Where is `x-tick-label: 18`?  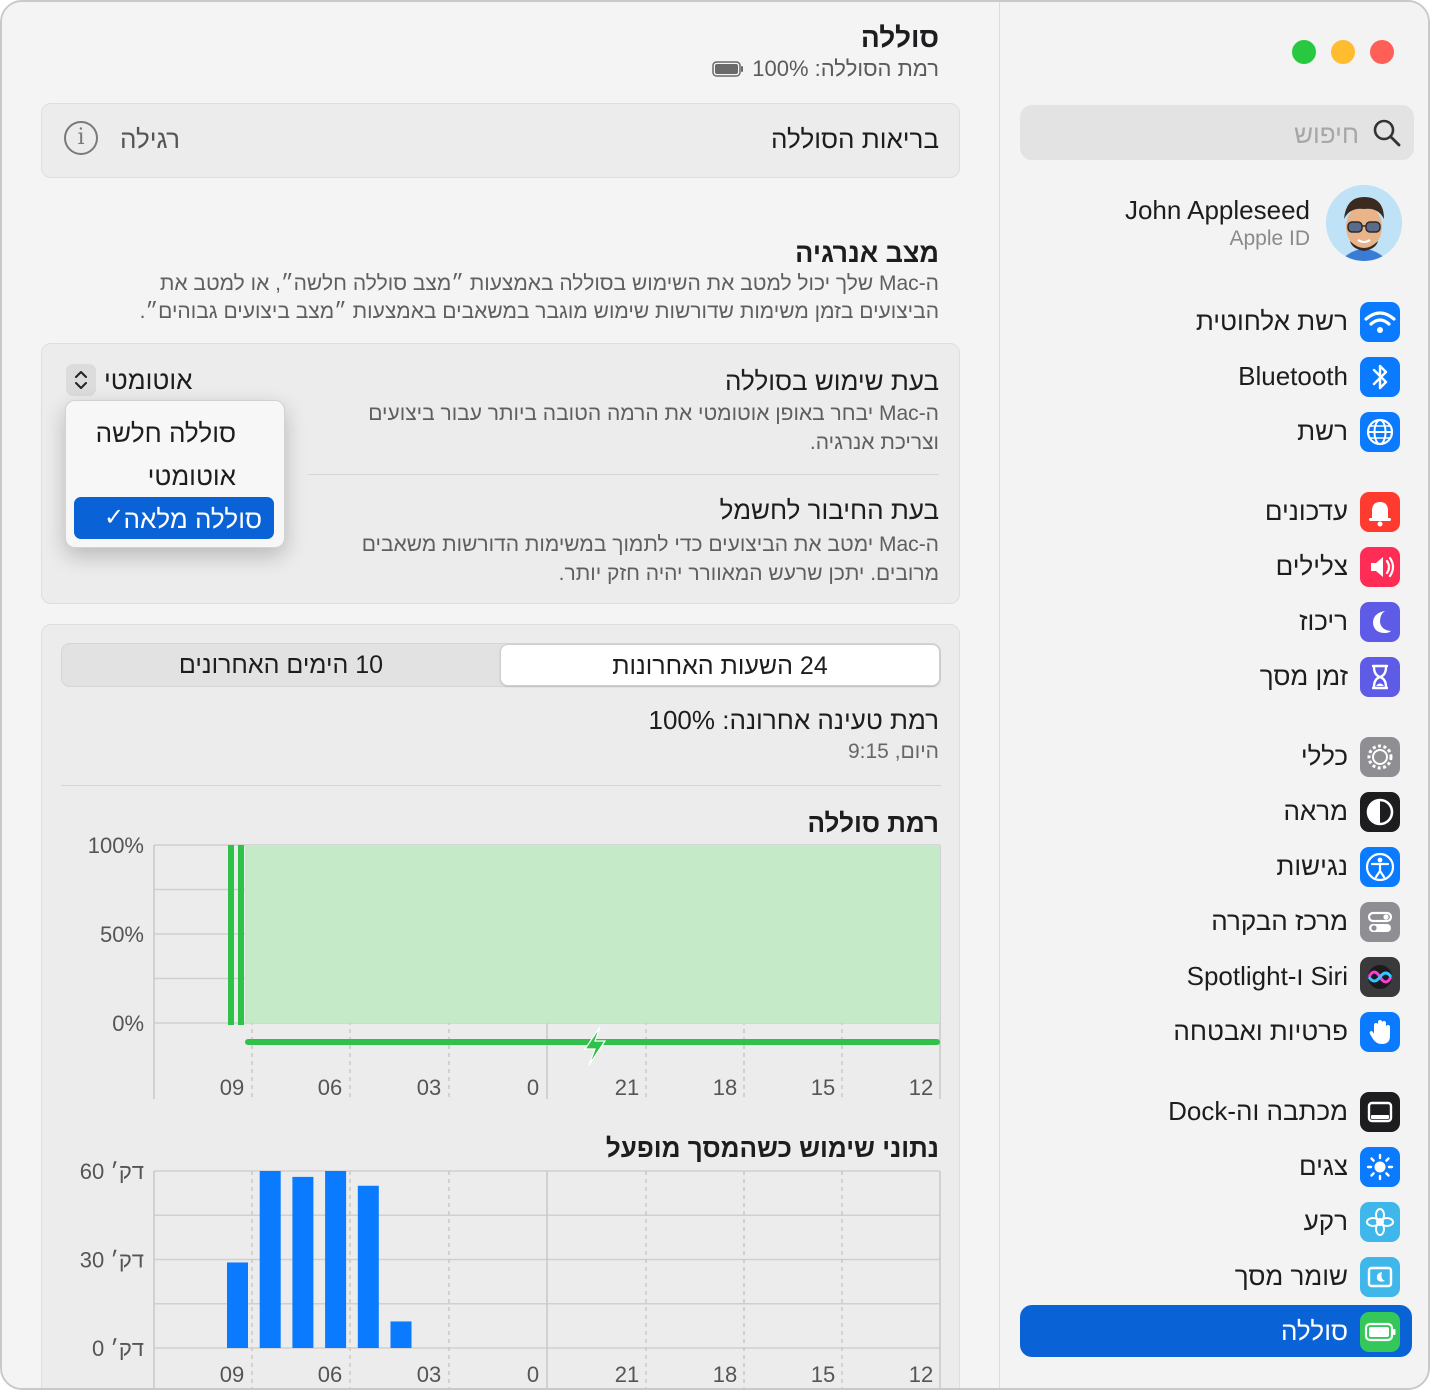
x-tick-label: 18 is located at coordinates (725, 1087).